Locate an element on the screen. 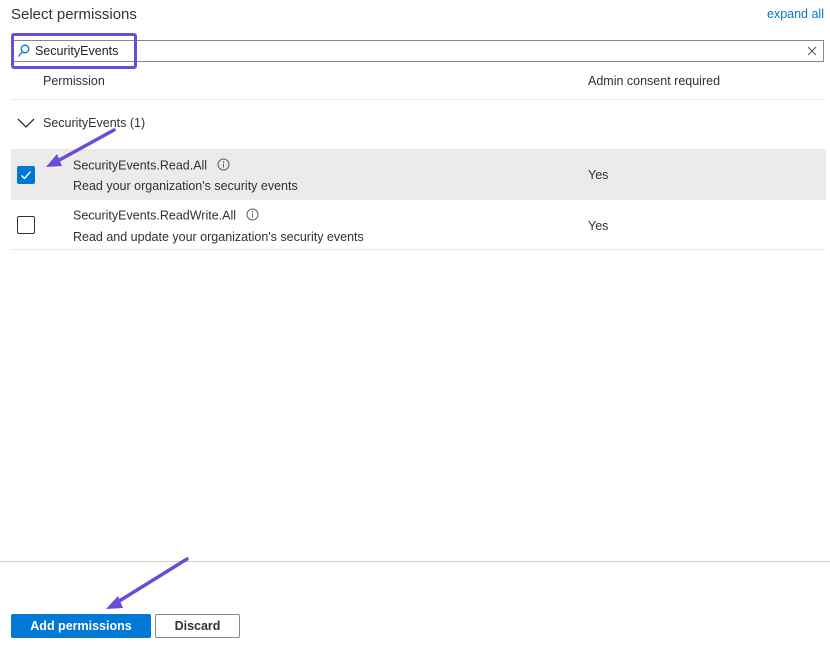  permission-name: SecurityEvents.ReadWrite.All is located at coordinates (155, 215).